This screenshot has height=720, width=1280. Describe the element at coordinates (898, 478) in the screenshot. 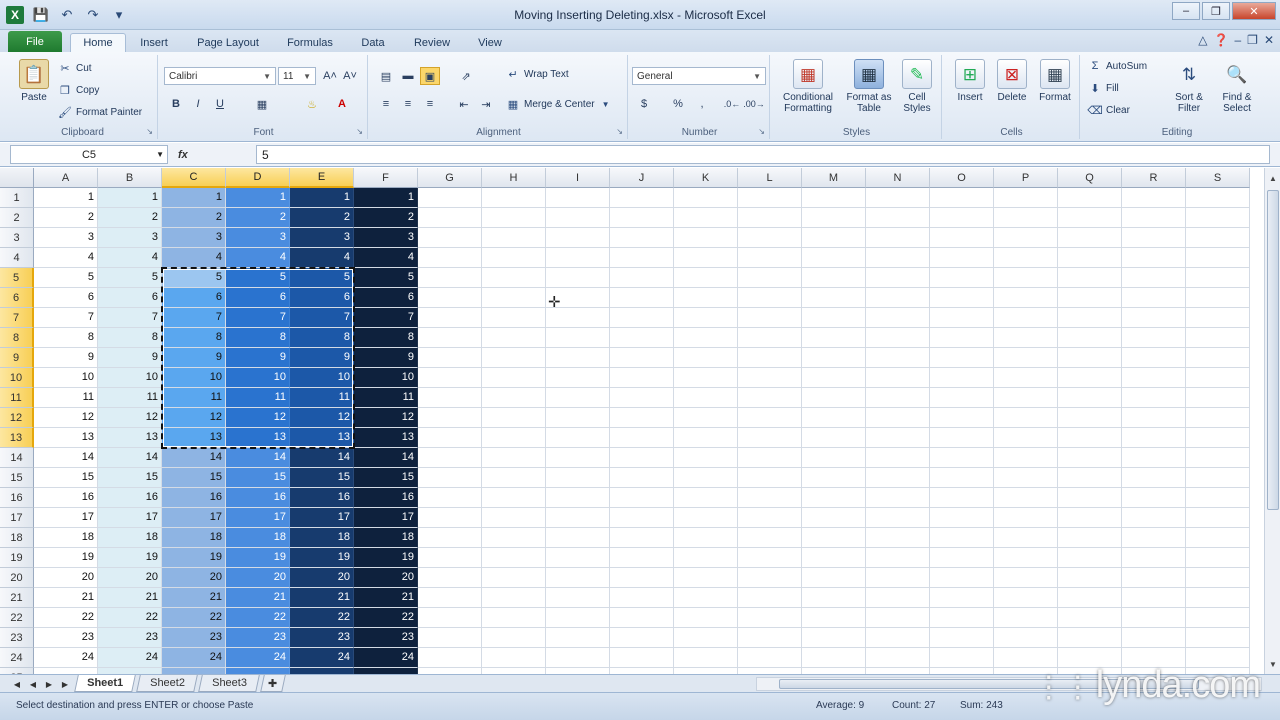

I see `cell-n15` at that location.